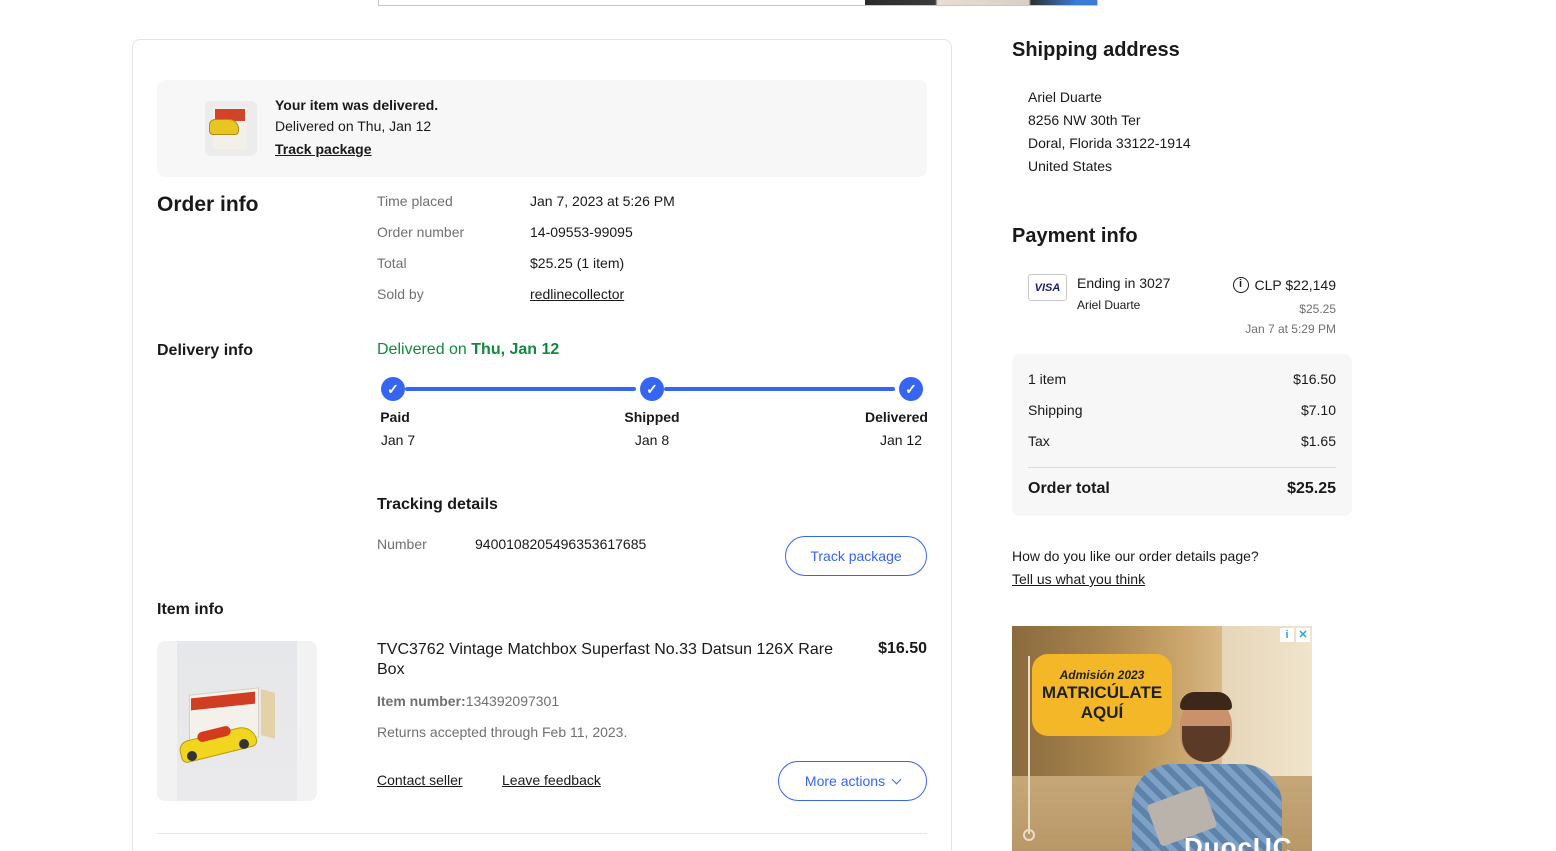 The height and width of the screenshot is (851, 1556). What do you see at coordinates (1055, 410) in the screenshot?
I see `summary-shipping-label: Shipping` at bounding box center [1055, 410].